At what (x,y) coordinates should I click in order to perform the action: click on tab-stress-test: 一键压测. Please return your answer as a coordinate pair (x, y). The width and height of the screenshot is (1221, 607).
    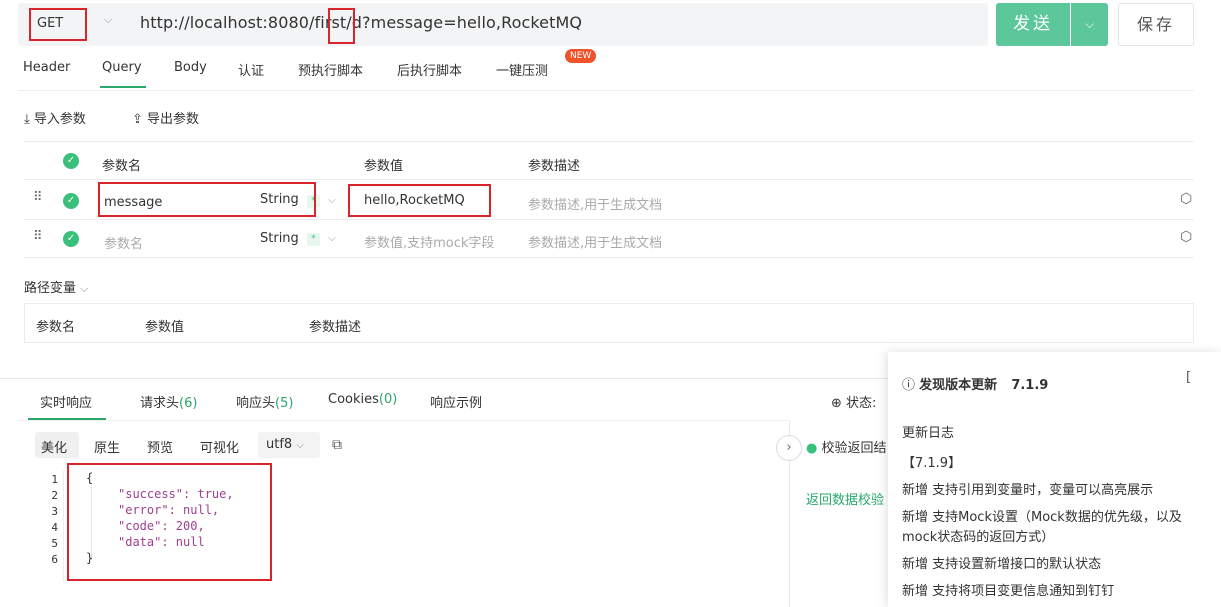
    Looking at the image, I should click on (522, 69).